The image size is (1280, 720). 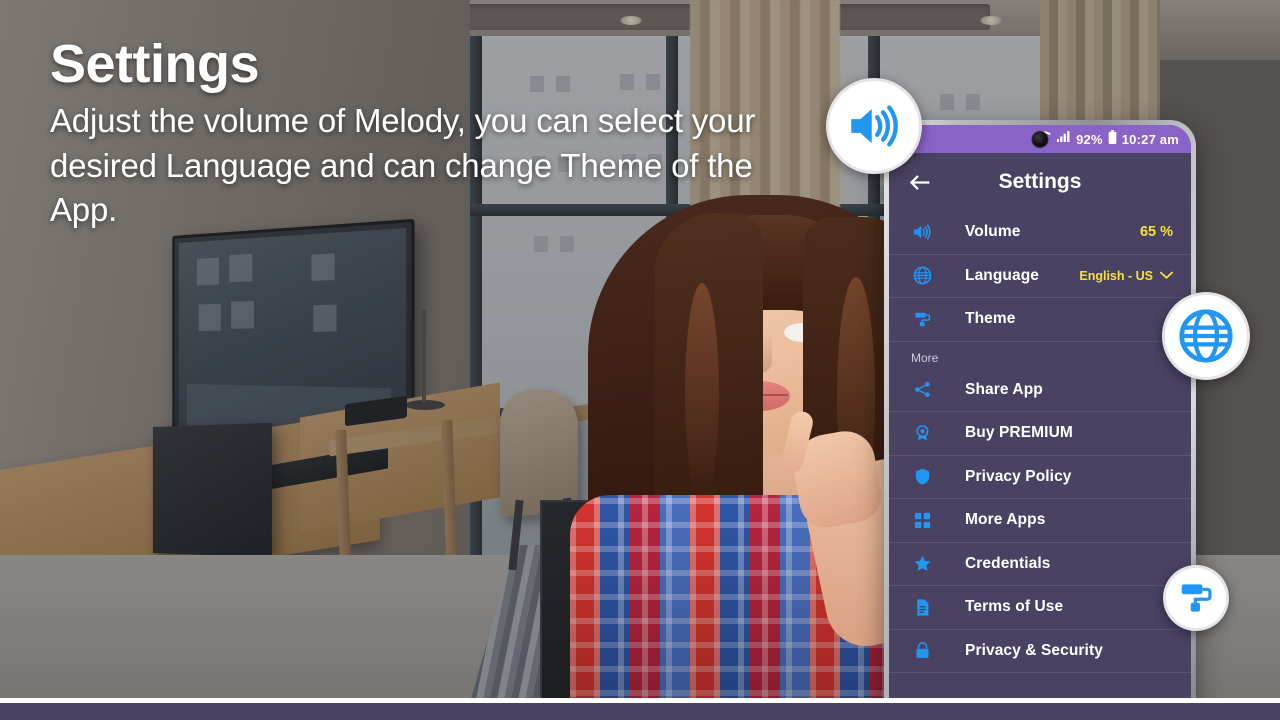 I want to click on status-time: 10:27 am, so click(x=1150, y=139).